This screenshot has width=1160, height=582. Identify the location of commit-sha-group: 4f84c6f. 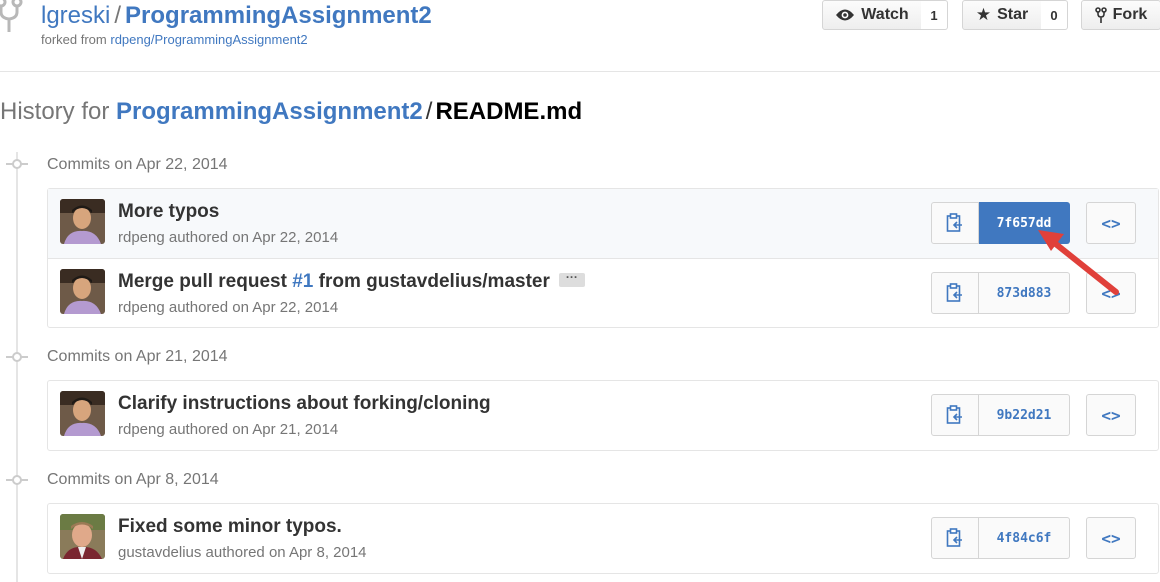
(1000, 538).